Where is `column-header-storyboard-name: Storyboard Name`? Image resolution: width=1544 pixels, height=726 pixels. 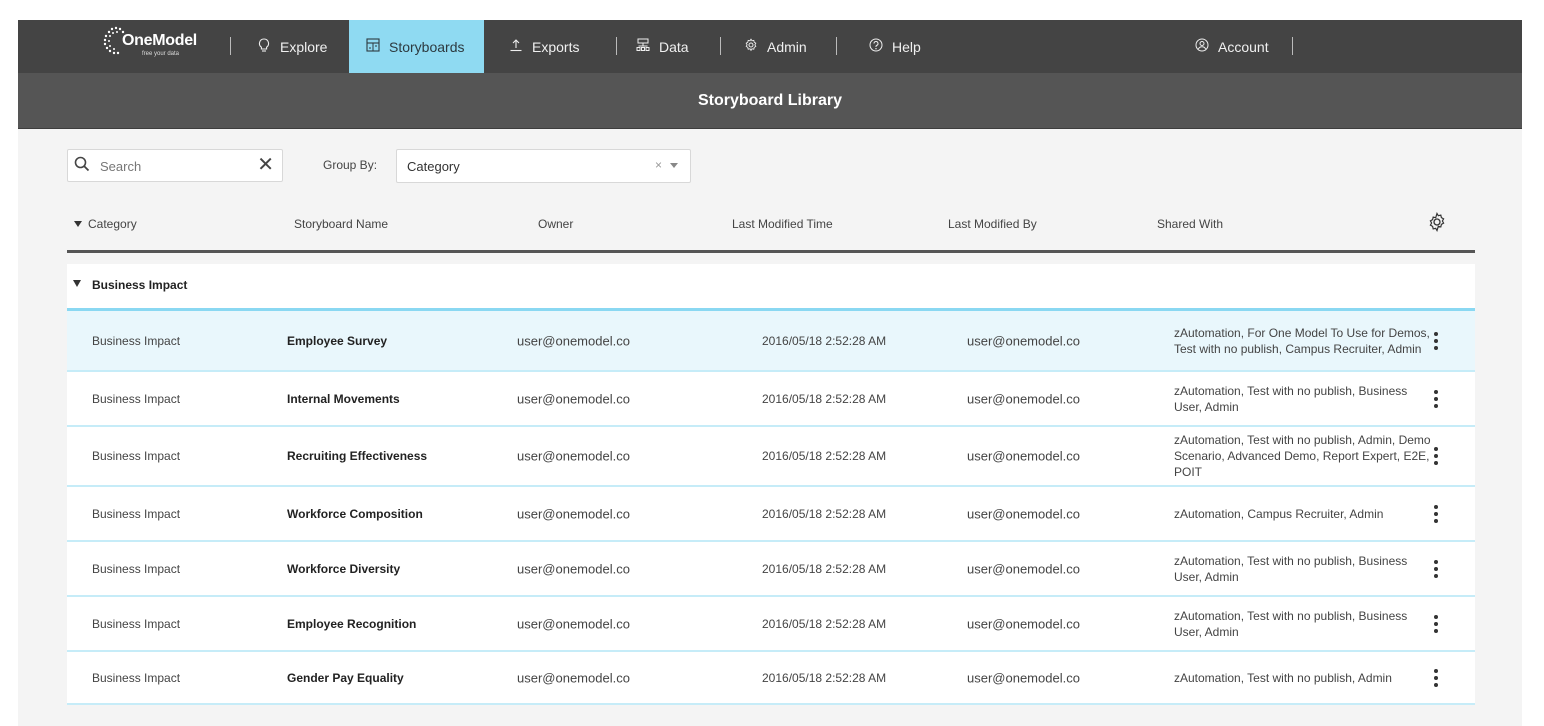 column-header-storyboard-name: Storyboard Name is located at coordinates (341, 224).